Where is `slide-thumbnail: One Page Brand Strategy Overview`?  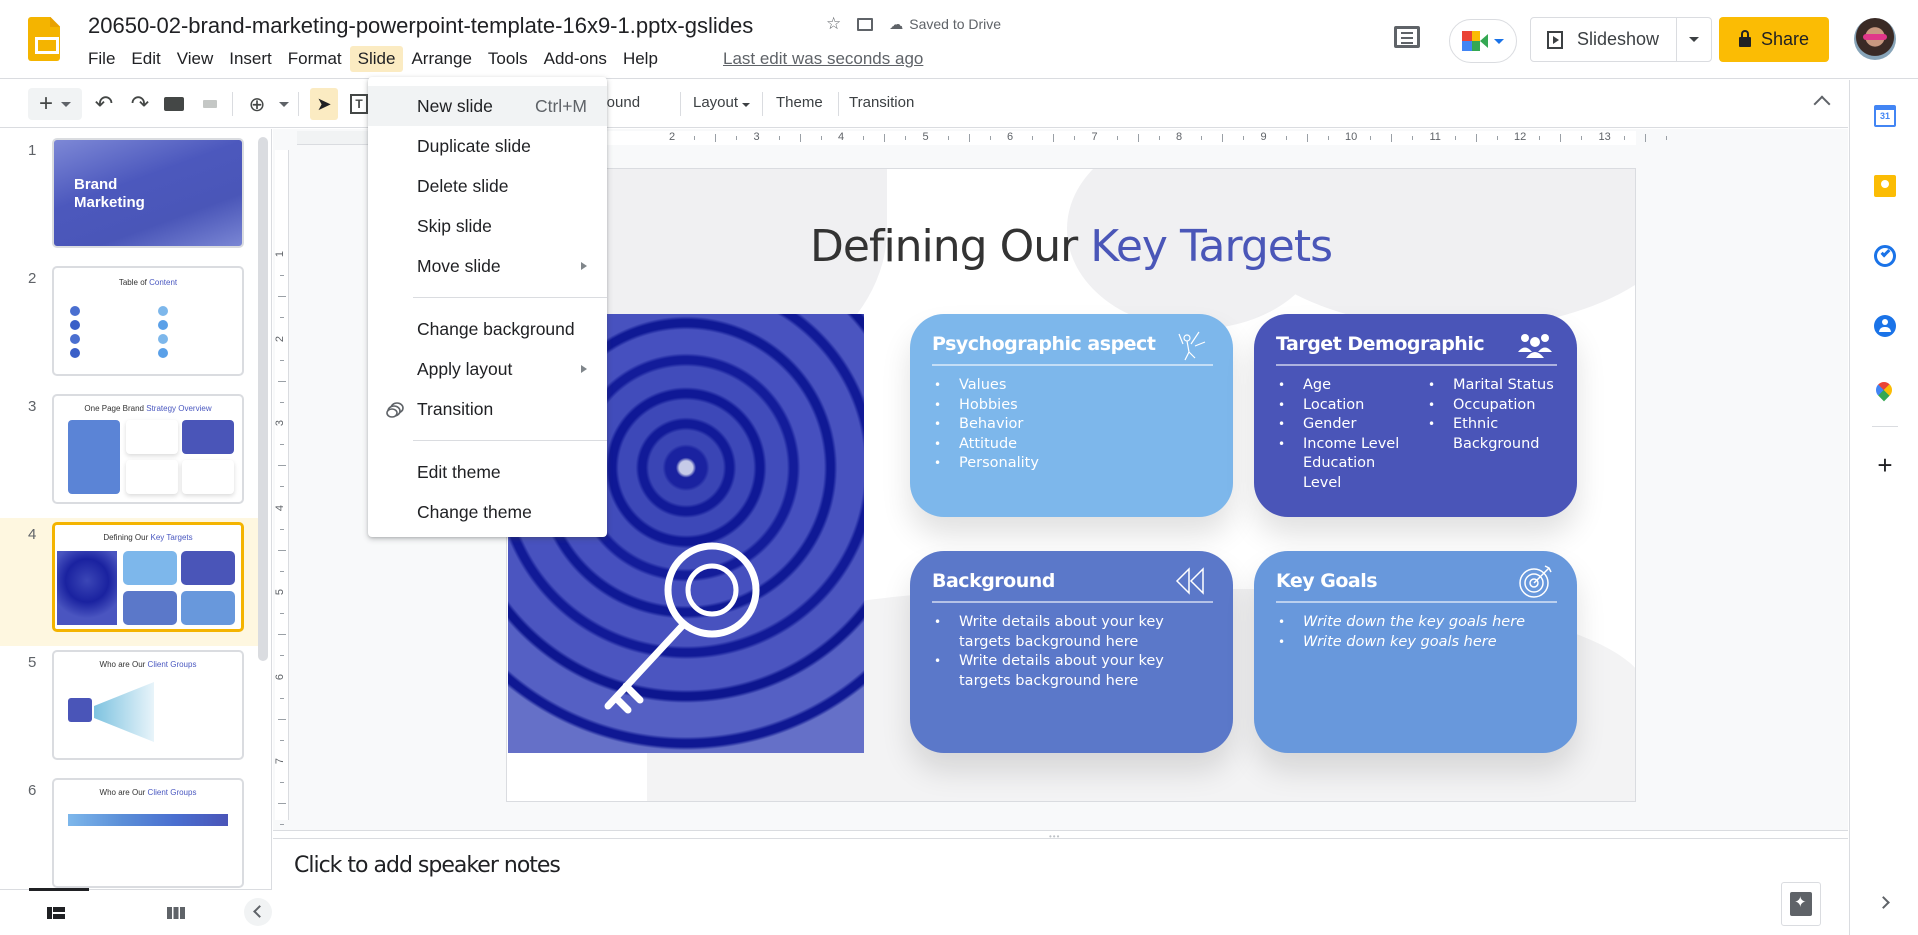 slide-thumbnail: One Page Brand Strategy Overview is located at coordinates (148, 449).